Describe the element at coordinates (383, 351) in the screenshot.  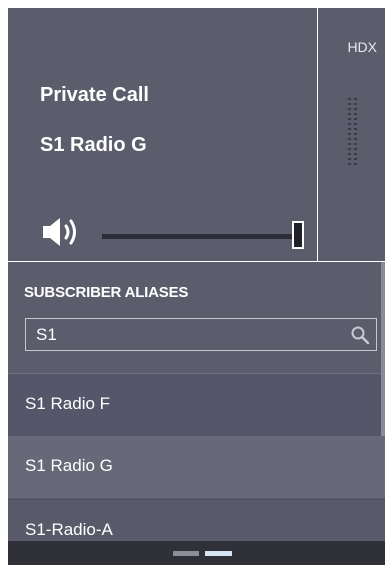
I see `scrollbar` at that location.